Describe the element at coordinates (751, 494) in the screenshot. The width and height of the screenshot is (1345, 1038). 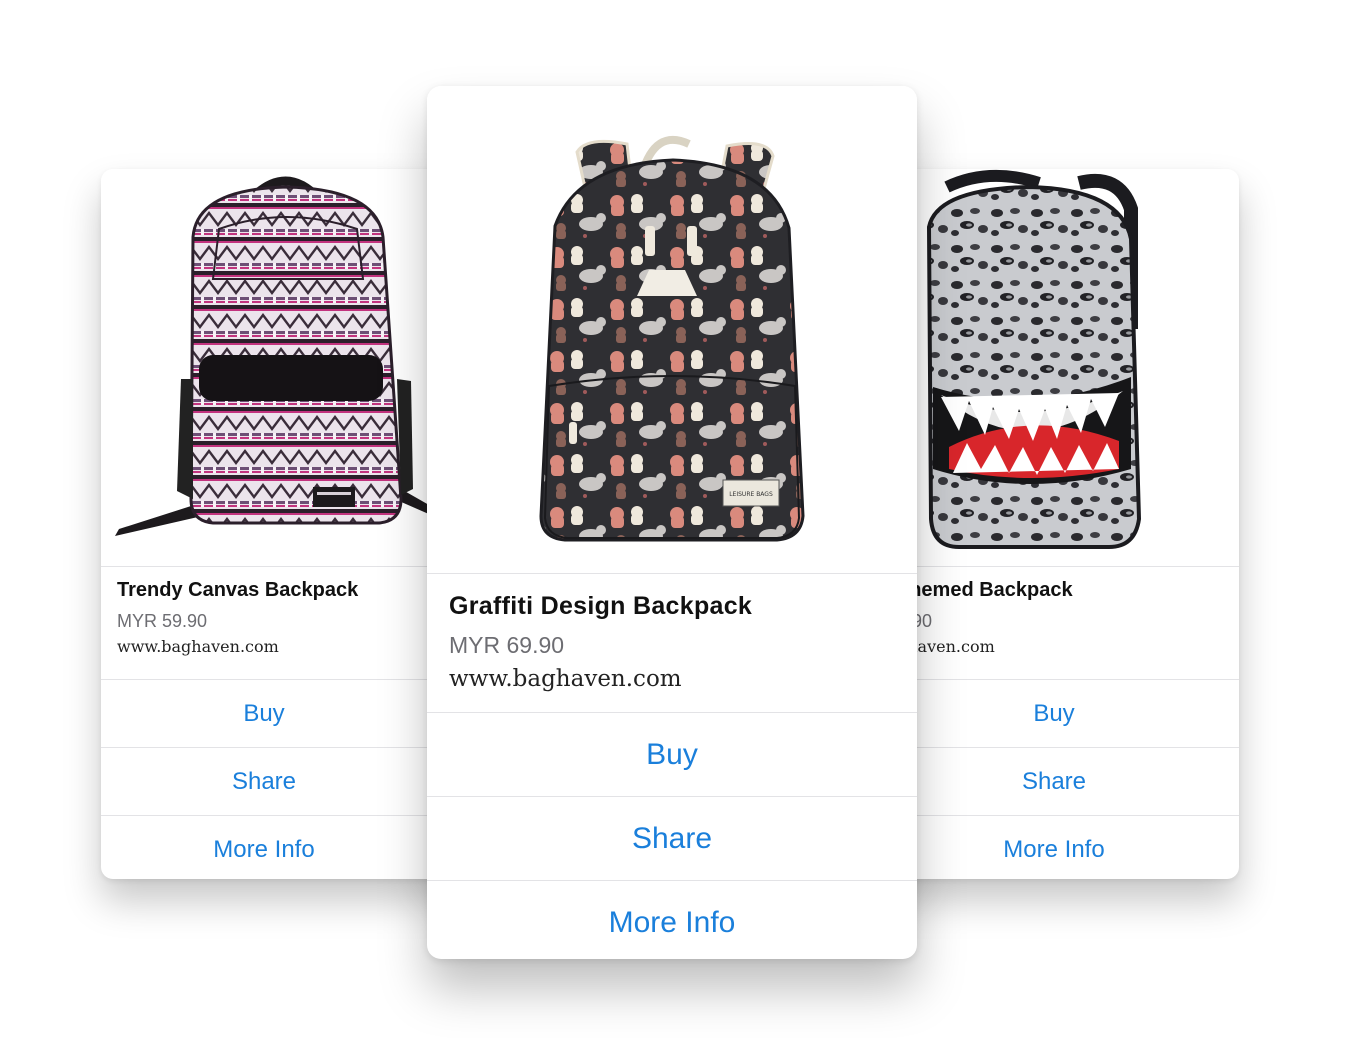
I see `leisure-bags-label: LEISURE BAGS` at that location.